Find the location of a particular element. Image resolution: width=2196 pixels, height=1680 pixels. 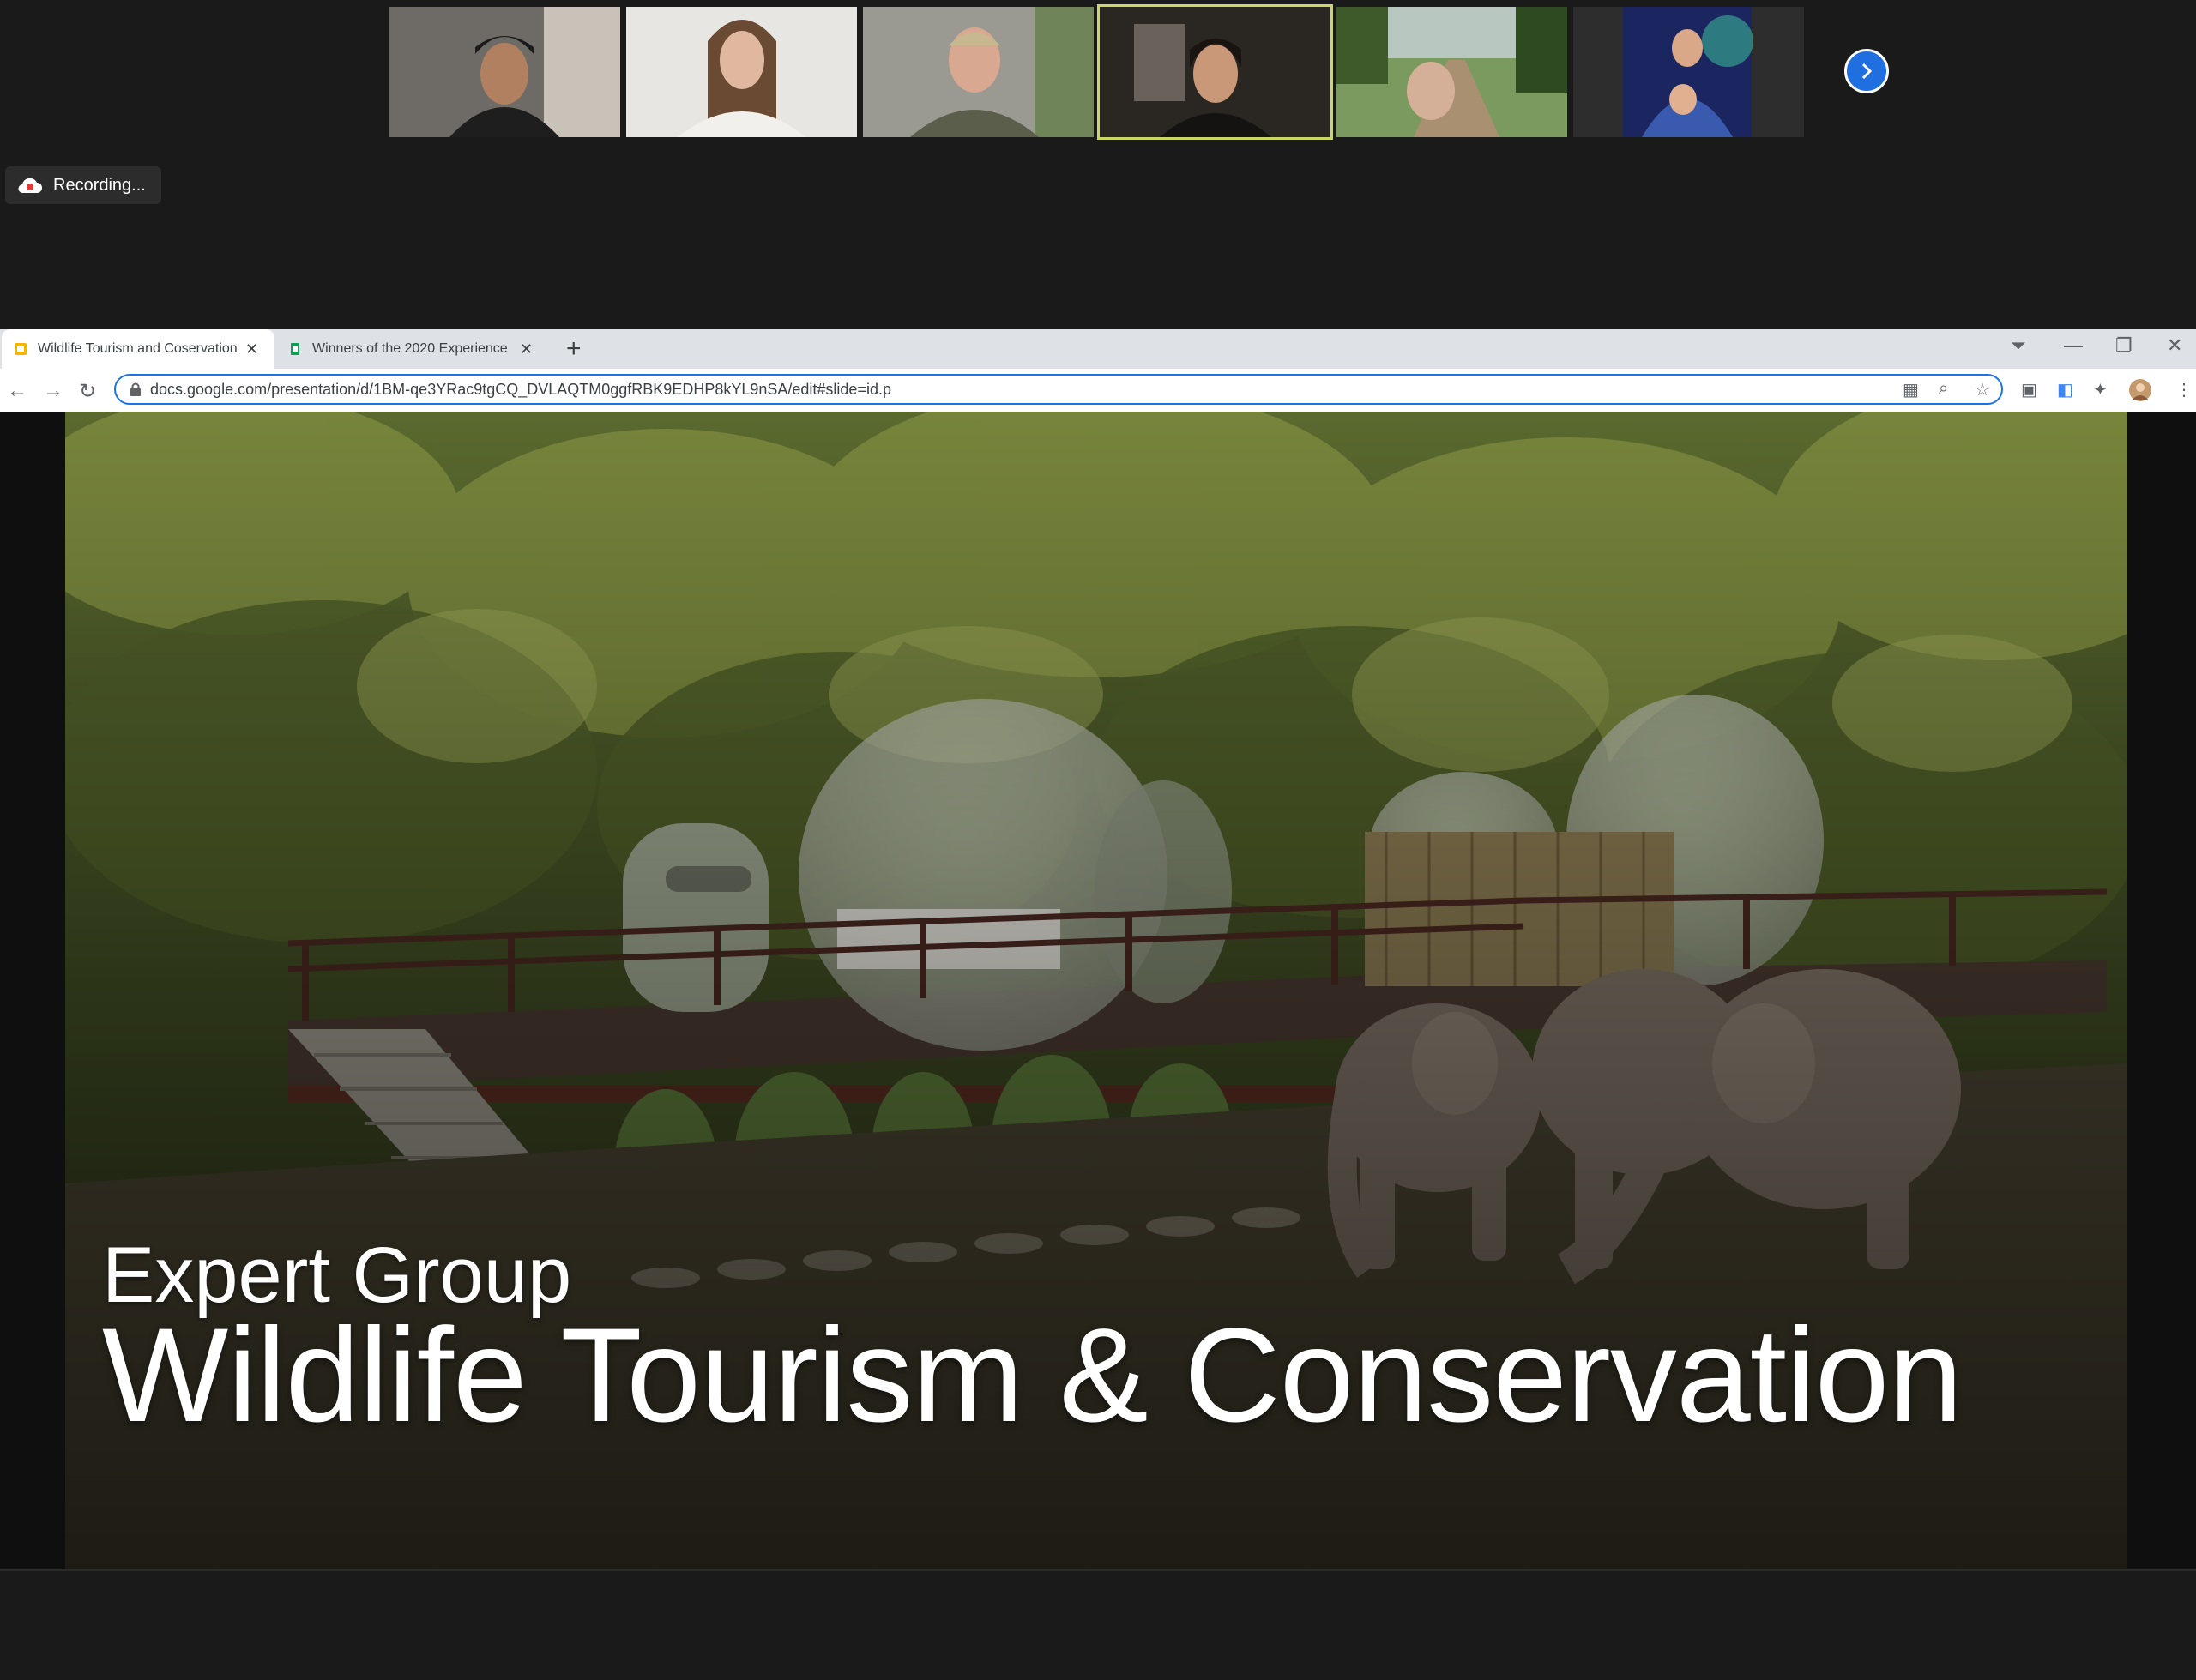

minimize-icon: — is located at coordinates (2073, 345).